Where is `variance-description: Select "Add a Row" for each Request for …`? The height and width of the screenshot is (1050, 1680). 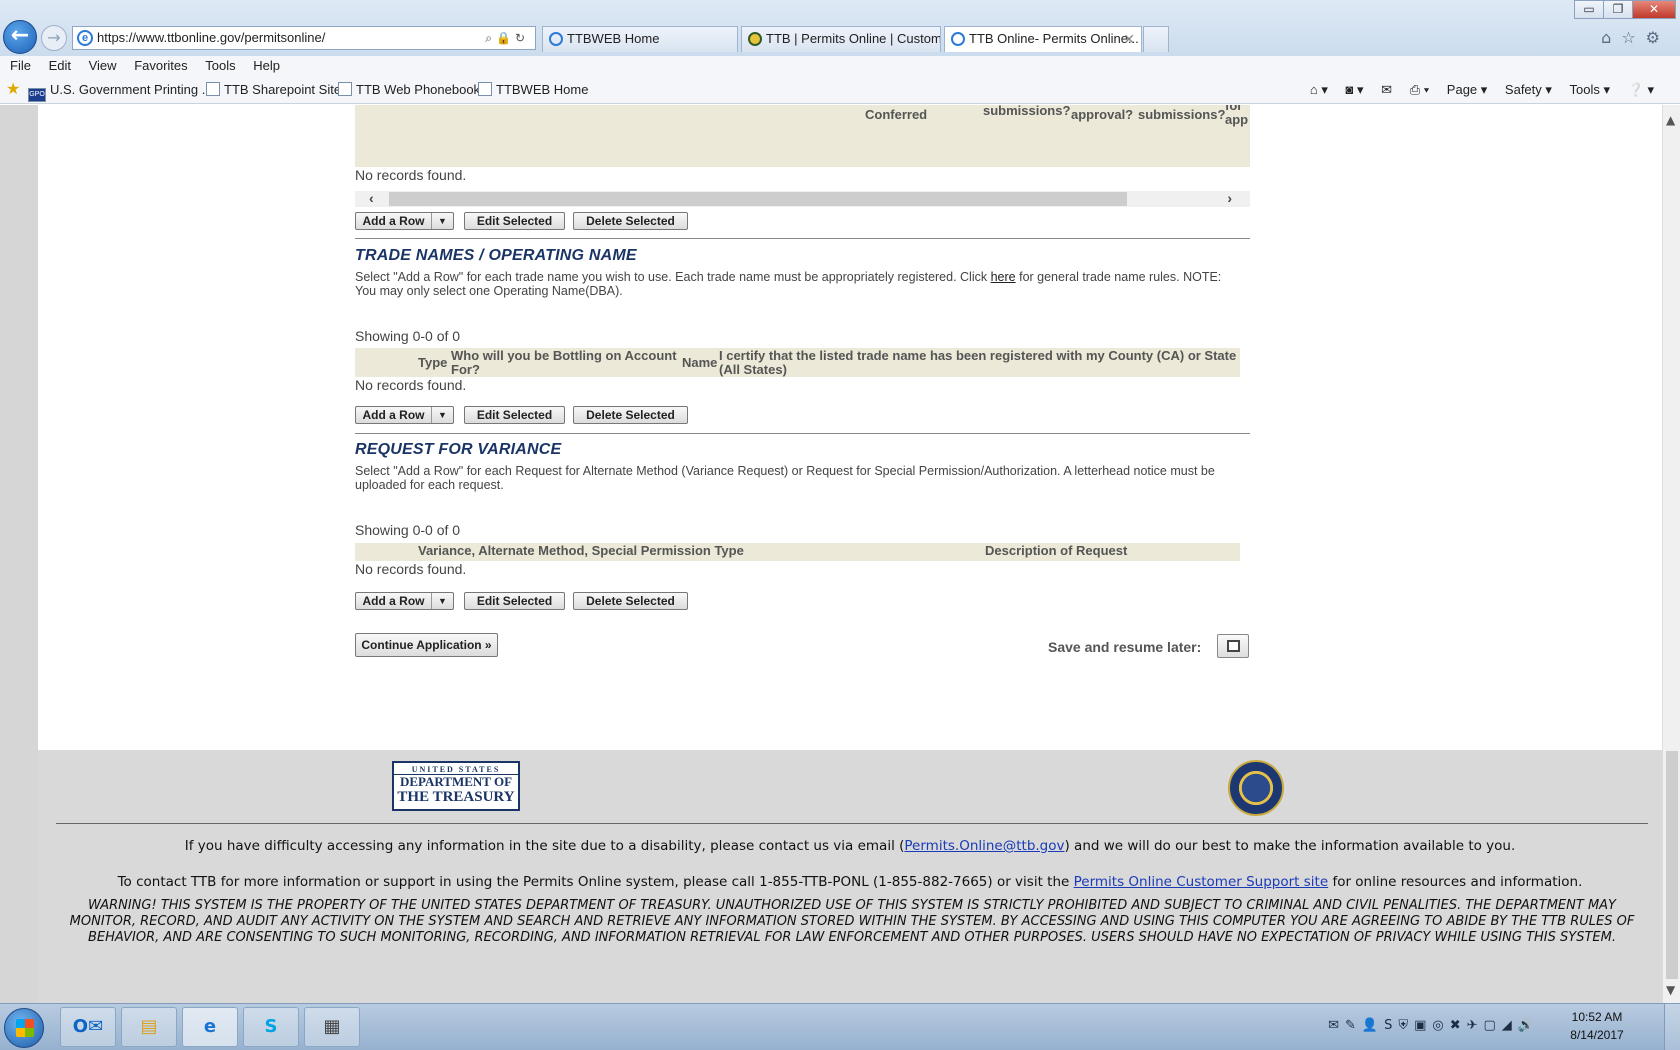
variance-description: Select "Add a Row" for each Request for … is located at coordinates (785, 478).